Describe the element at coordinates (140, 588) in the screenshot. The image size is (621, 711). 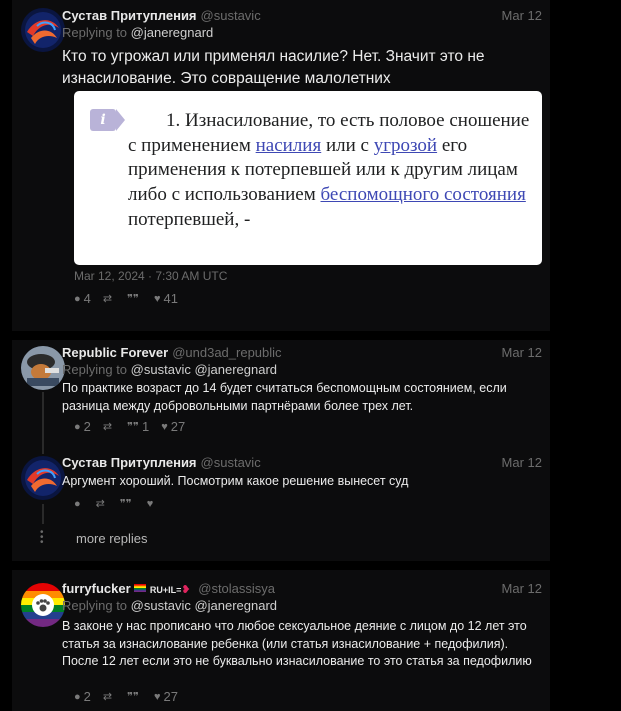
I see `rainbow-flag-icon` at that location.